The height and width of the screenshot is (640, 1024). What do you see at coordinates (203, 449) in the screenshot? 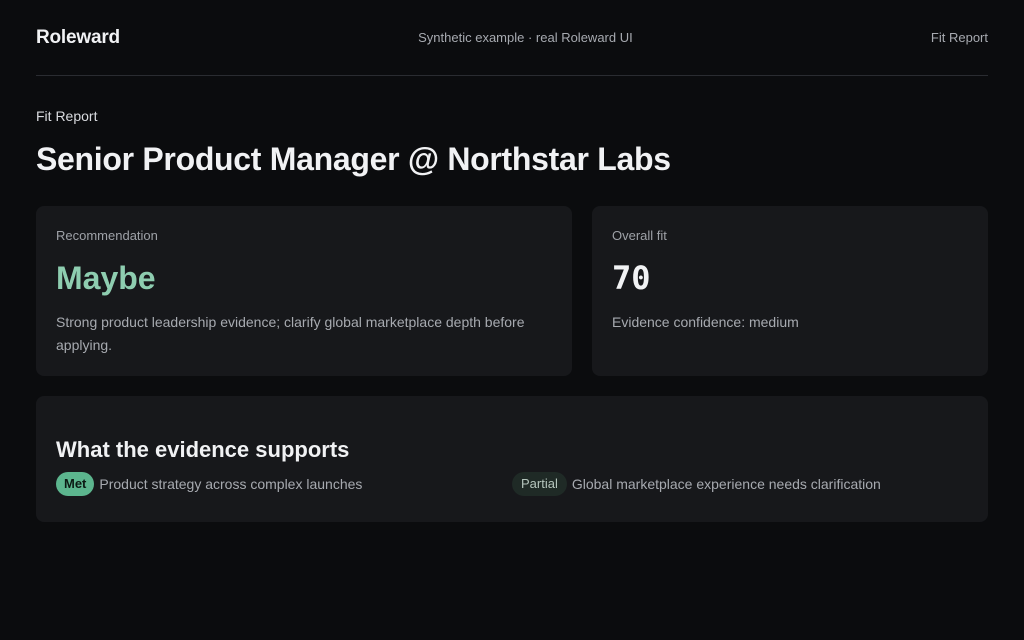
I see `evidence-title: What the evidence supports` at bounding box center [203, 449].